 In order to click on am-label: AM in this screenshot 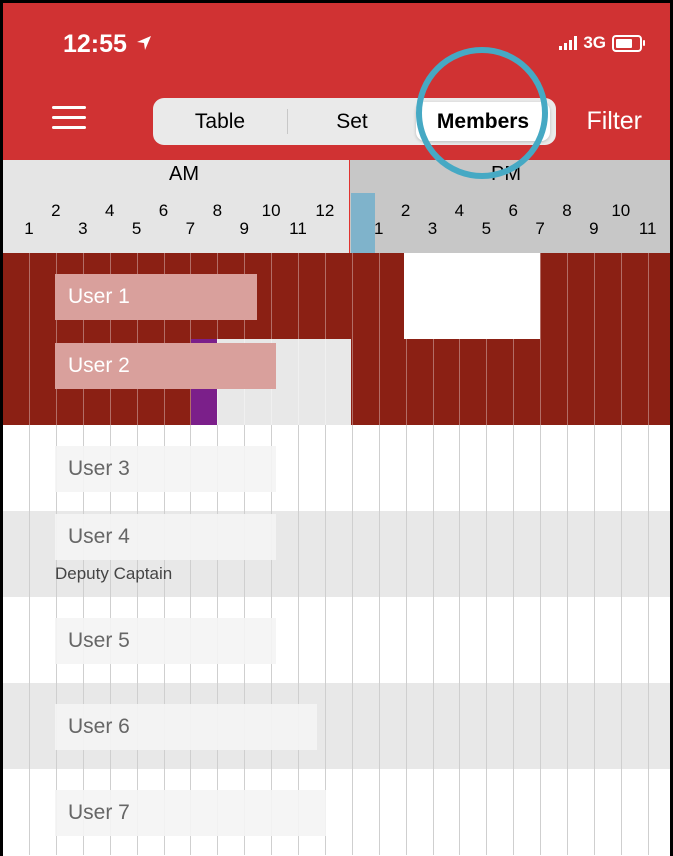, I will do `click(184, 174)`.